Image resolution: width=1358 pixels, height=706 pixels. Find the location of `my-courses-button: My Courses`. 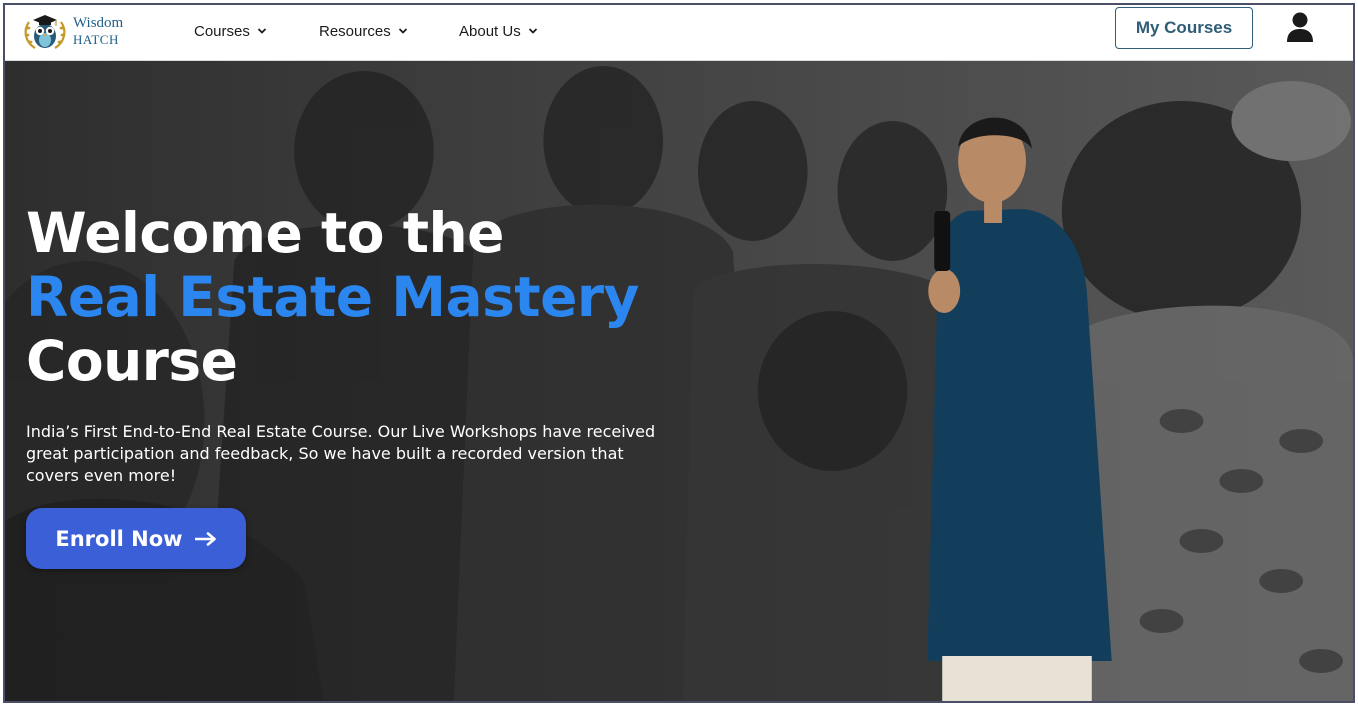

my-courses-button: My Courses is located at coordinates (1184, 28).